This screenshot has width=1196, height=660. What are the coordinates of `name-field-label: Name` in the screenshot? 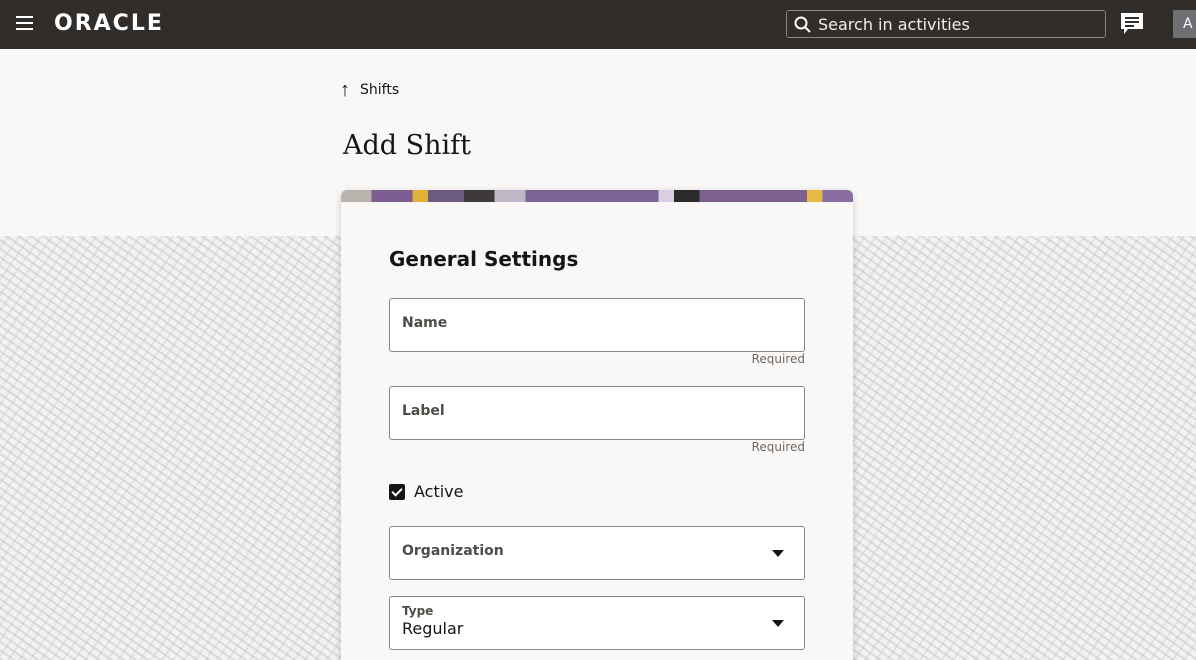 It's located at (425, 323).